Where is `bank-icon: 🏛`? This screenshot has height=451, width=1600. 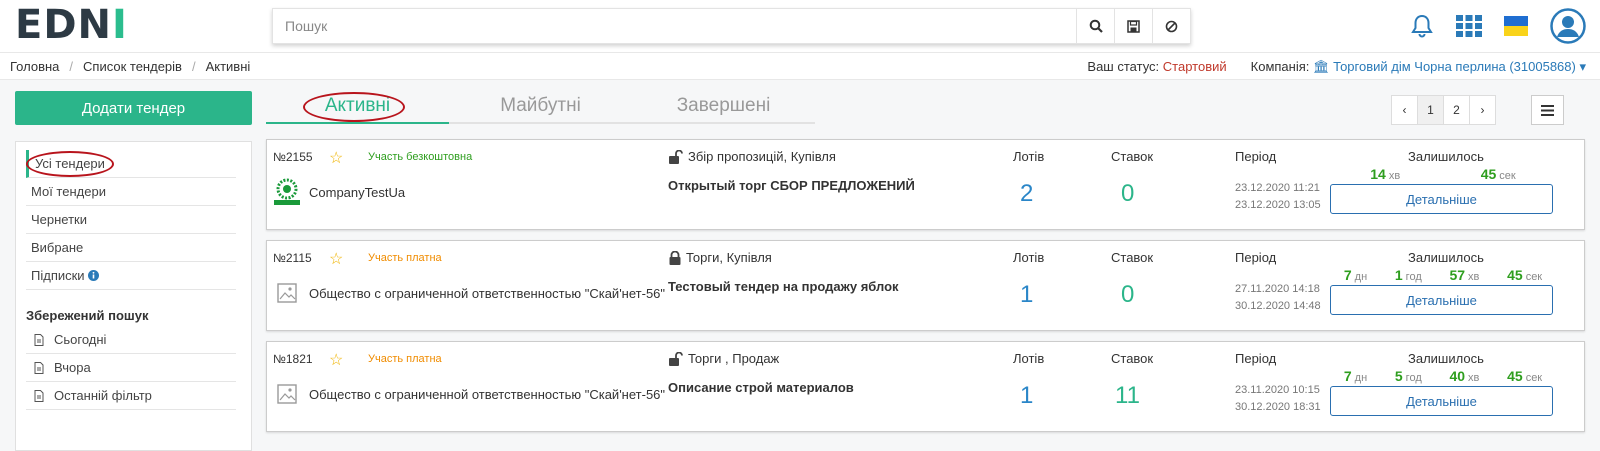
bank-icon: 🏛 is located at coordinates (1321, 66).